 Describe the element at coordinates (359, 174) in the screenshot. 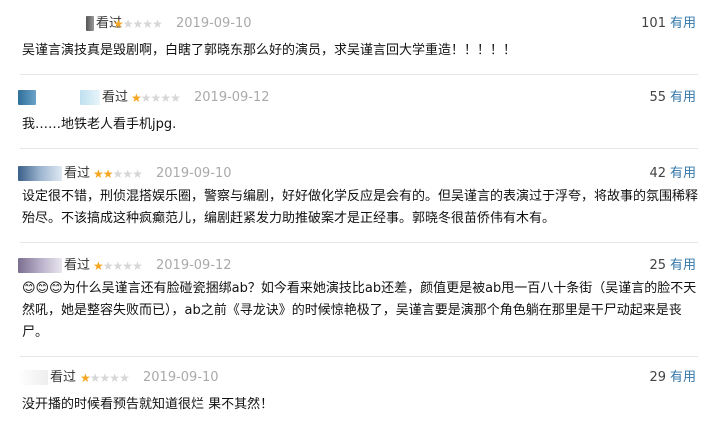

I see `comment-header: 看过 ★★★★★ 2019-09-10 42 有用` at that location.